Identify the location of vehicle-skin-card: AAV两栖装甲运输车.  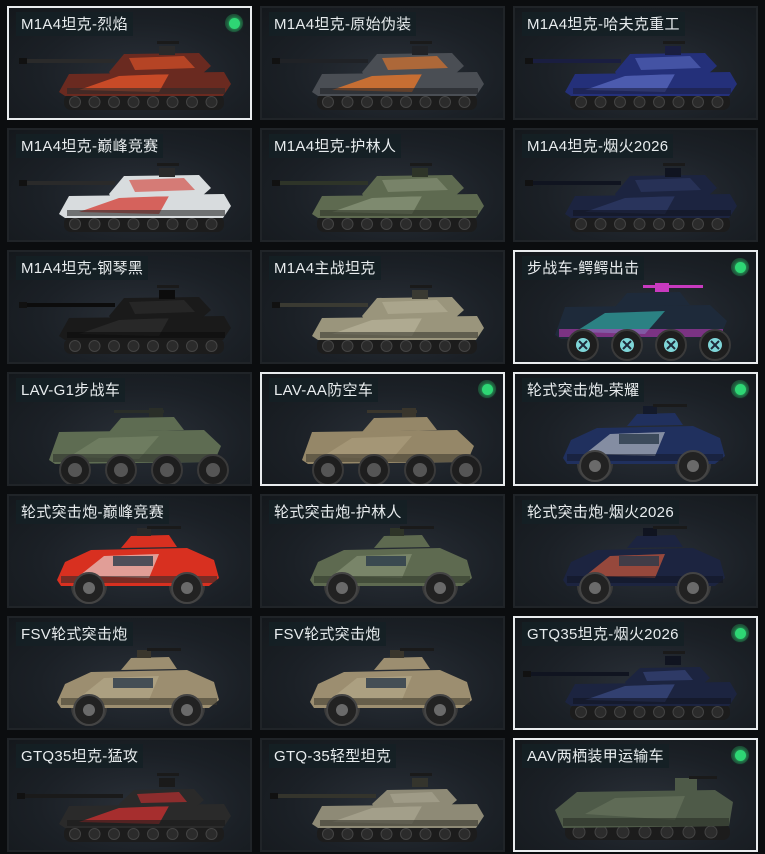
(635, 795).